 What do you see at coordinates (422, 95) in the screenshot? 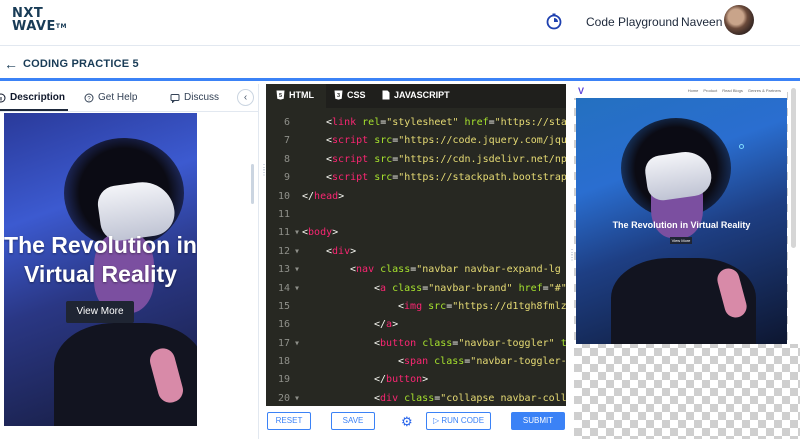
I see `tab-javascript-label: JAVASCRIPT` at bounding box center [422, 95].